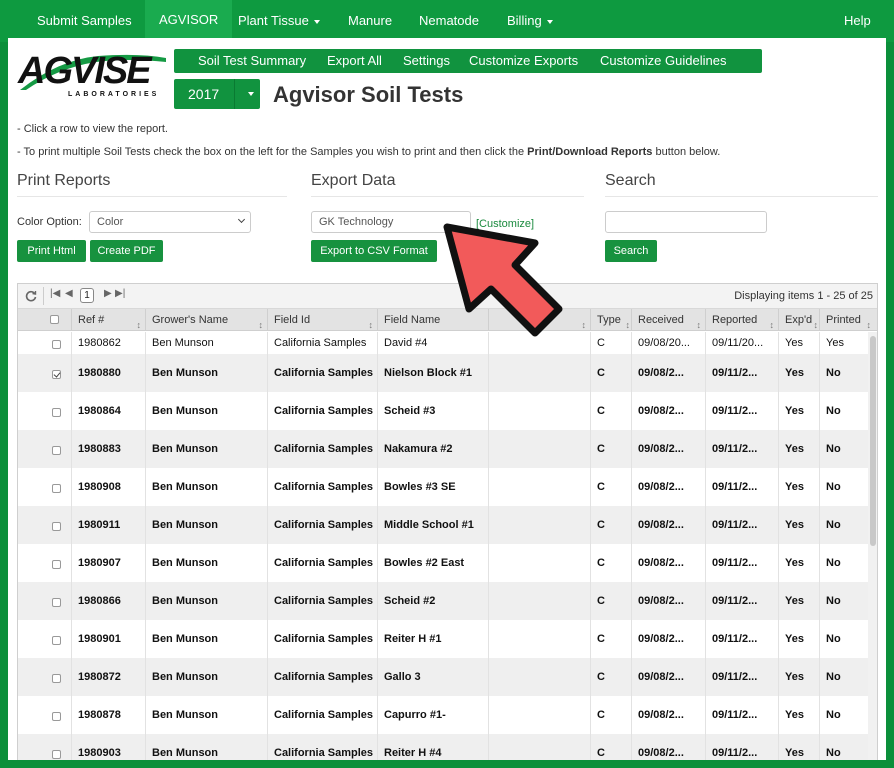  What do you see at coordinates (523, 61) in the screenshot?
I see `subnav-customize-exports: Customize Exports` at bounding box center [523, 61].